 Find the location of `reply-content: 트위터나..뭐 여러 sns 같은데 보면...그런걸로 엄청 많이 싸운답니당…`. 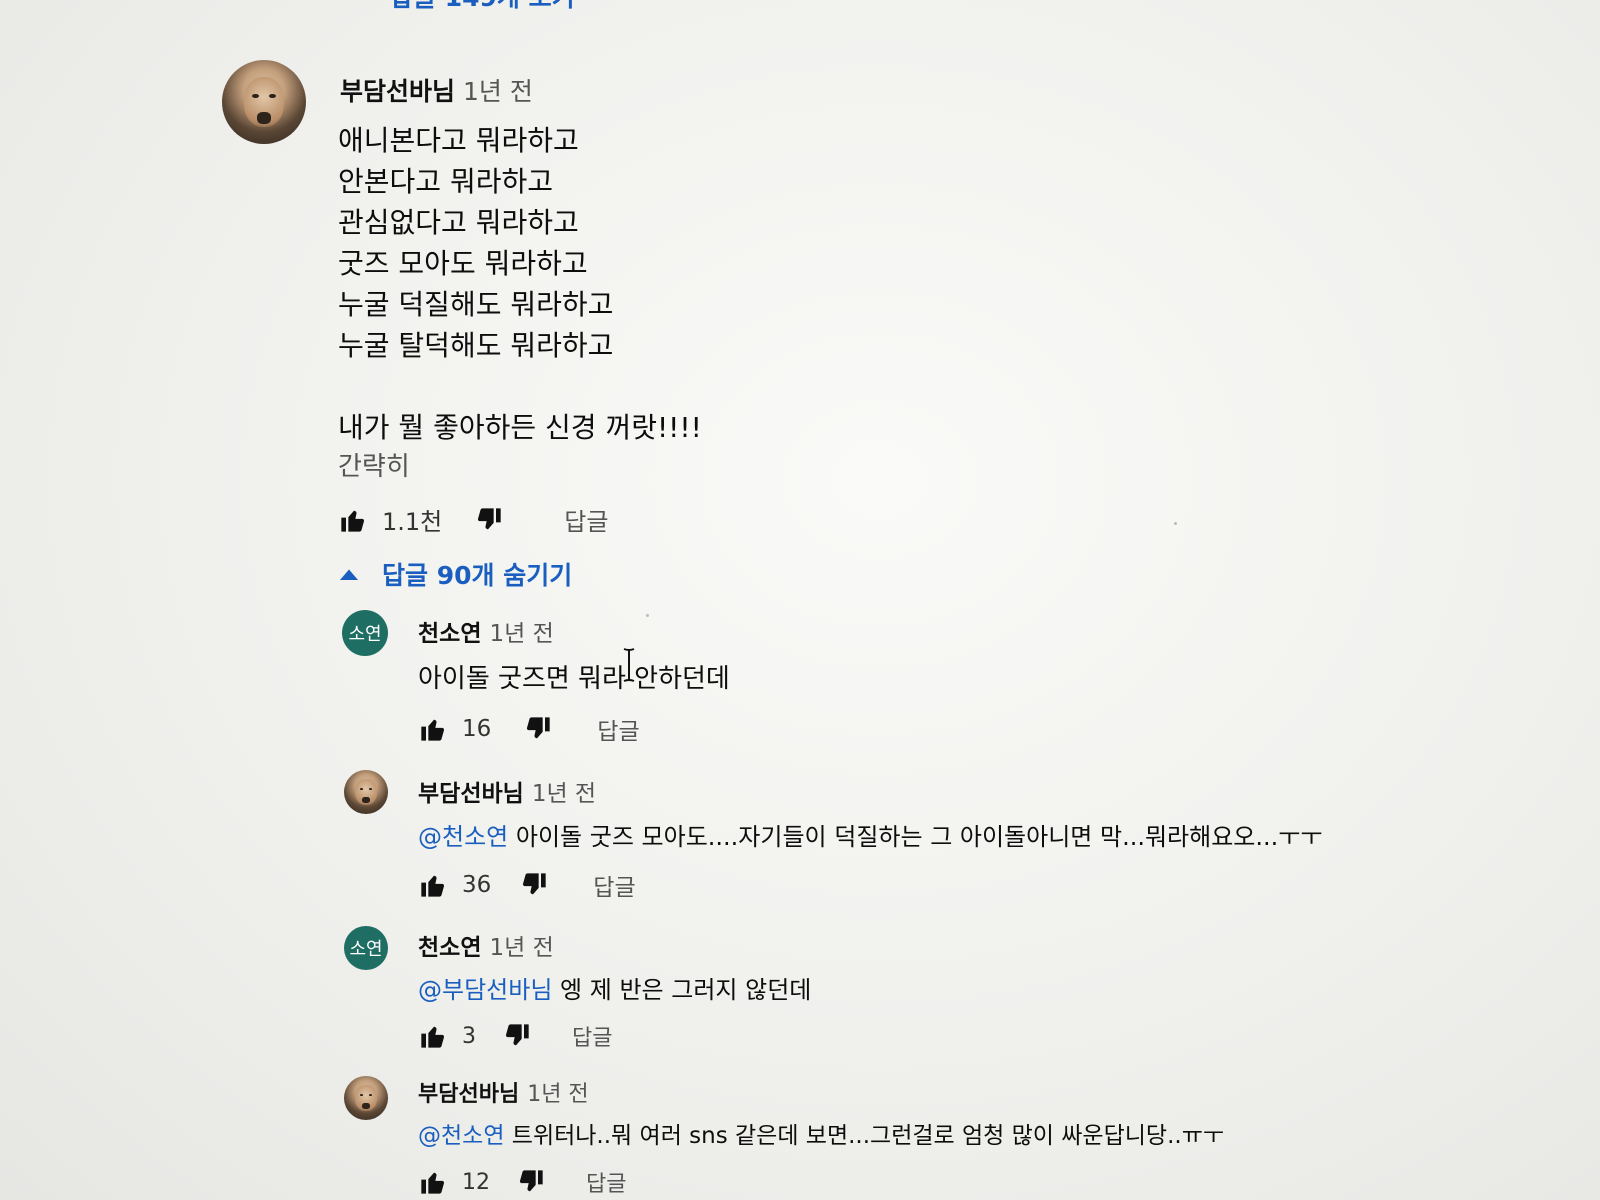

reply-content: 트위터나..뭐 여러 sns 같은데 보면...그런걸로 엄청 많이 싸운답니당… is located at coordinates (864, 1136).